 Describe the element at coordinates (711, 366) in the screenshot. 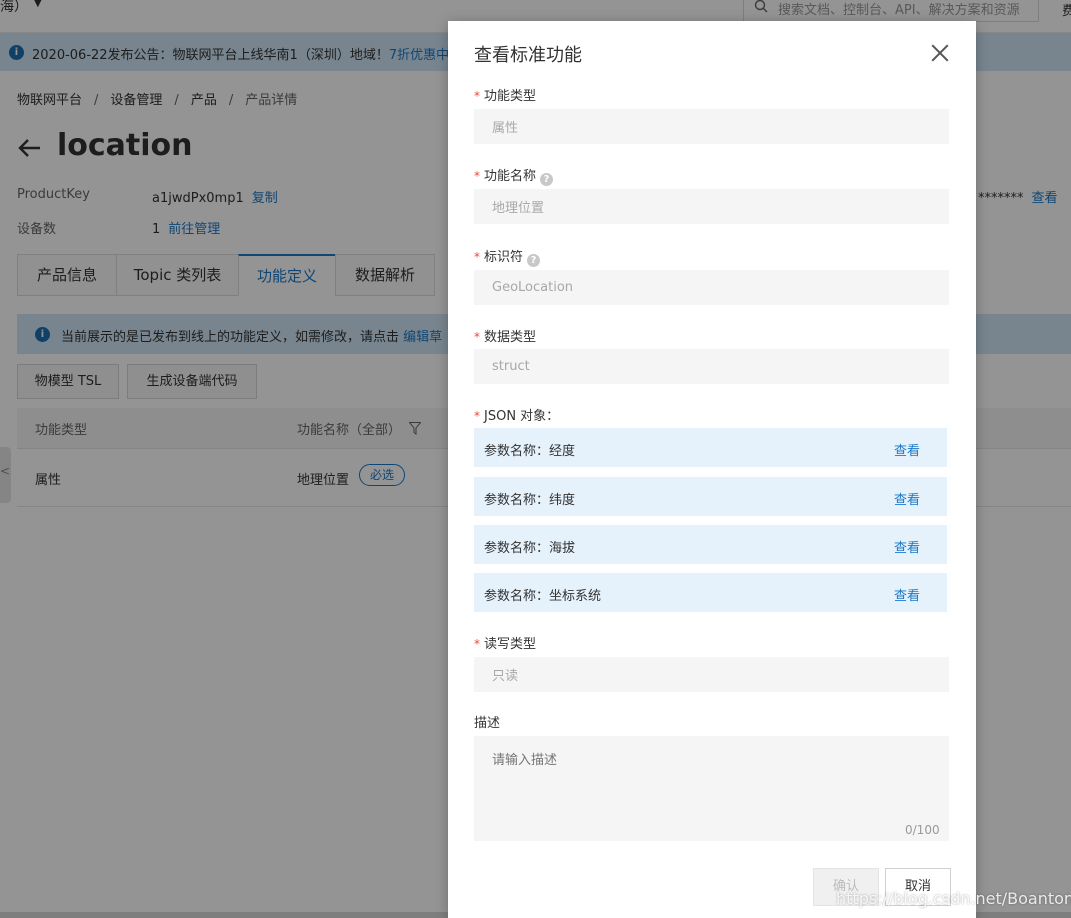

I see `data-type-field` at that location.